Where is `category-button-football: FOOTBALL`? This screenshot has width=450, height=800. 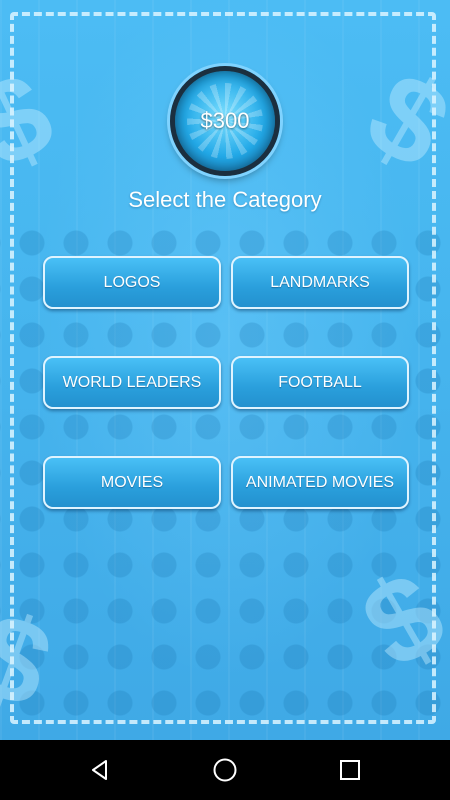 category-button-football: FOOTBALL is located at coordinates (320, 382).